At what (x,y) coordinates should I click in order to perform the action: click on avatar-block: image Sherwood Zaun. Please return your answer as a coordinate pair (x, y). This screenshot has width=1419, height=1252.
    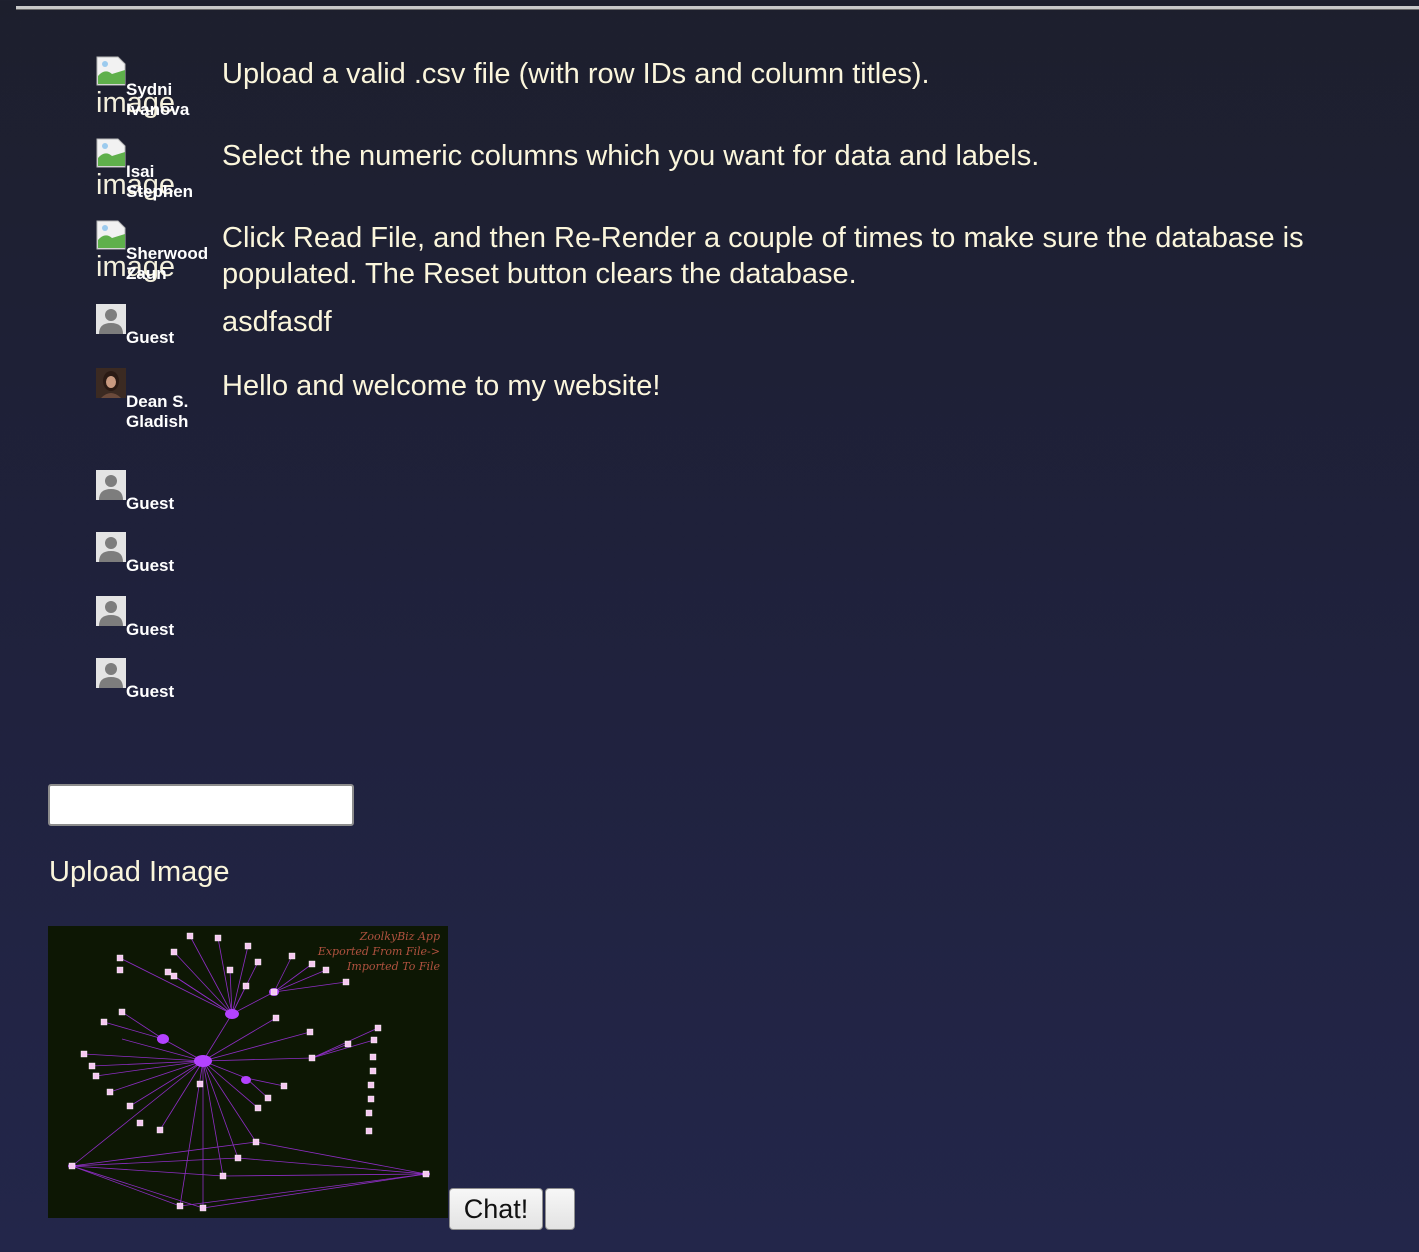
    Looking at the image, I should click on (158, 251).